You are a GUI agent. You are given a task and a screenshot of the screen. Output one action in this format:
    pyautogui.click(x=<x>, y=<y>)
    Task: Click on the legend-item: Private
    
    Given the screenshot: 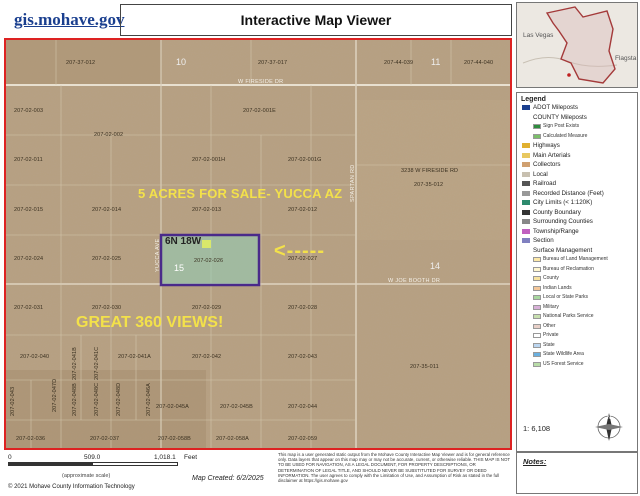 What is the action you would take?
    pyautogui.click(x=577, y=336)
    